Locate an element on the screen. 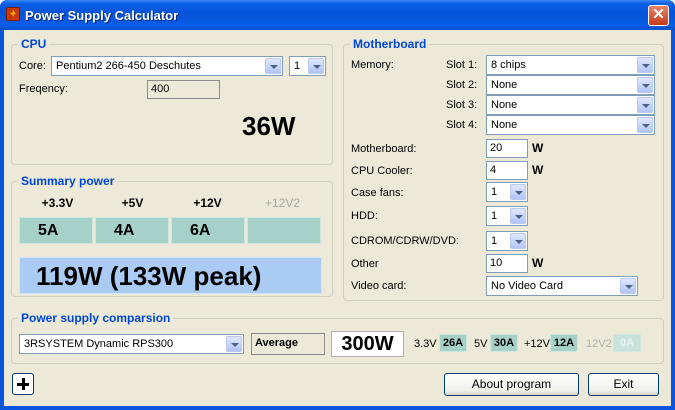  psu-rail-label-12v: +12V is located at coordinates (537, 344).